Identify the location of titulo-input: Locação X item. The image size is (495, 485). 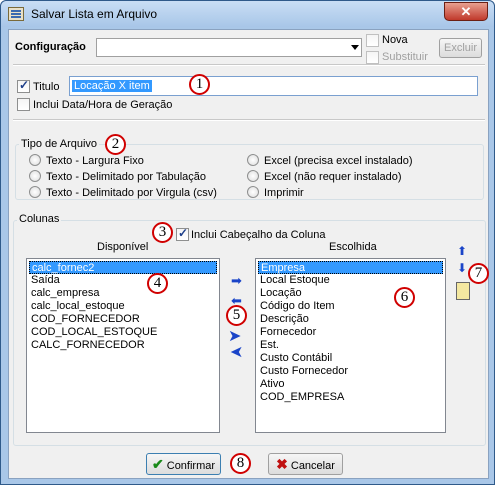
(273, 86).